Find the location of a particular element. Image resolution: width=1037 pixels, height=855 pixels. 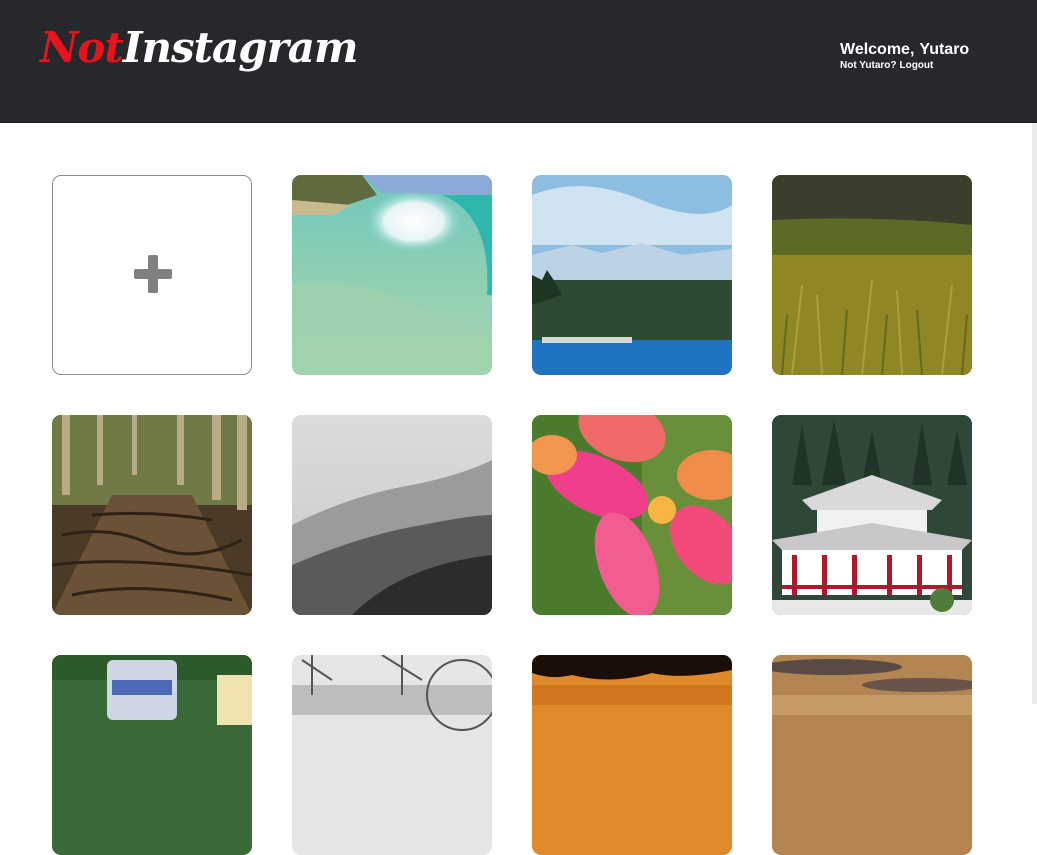

welcome-line: Welcome, Yutaro is located at coordinates (904, 50).